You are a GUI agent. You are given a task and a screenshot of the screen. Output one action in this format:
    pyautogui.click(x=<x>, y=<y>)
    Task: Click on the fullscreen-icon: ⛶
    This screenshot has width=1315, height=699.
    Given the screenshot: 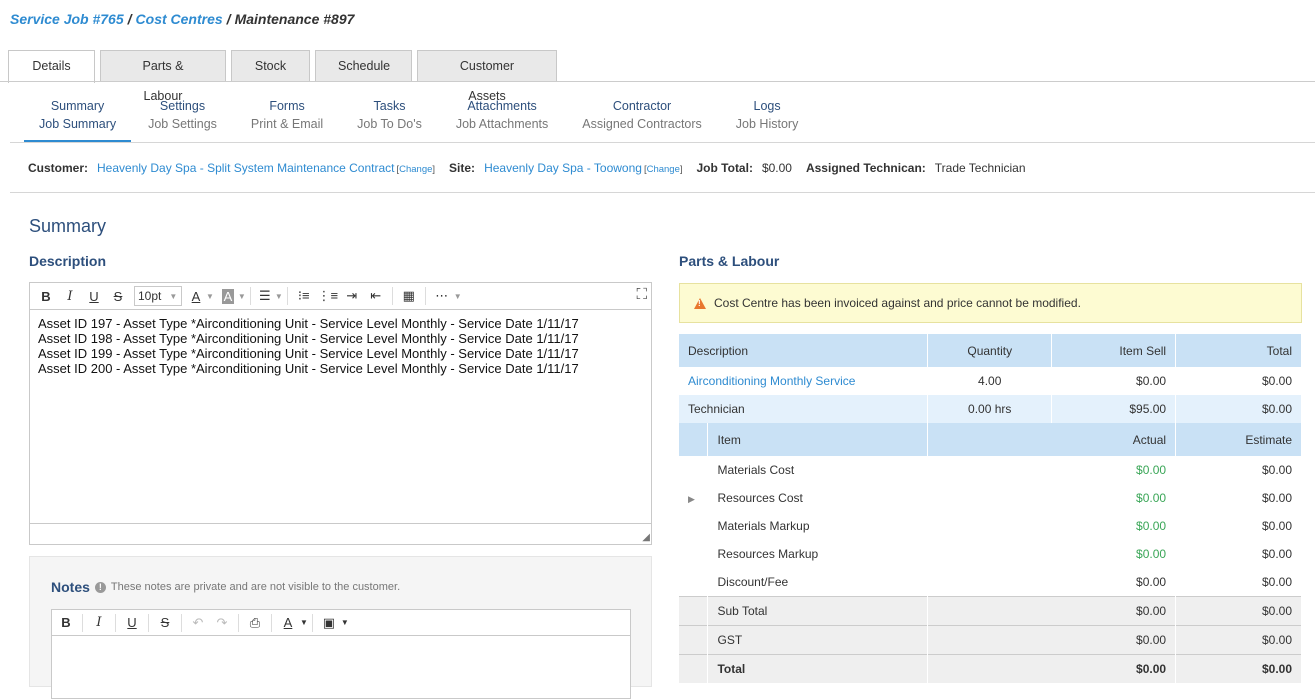 What is the action you would take?
    pyautogui.click(x=641, y=294)
    